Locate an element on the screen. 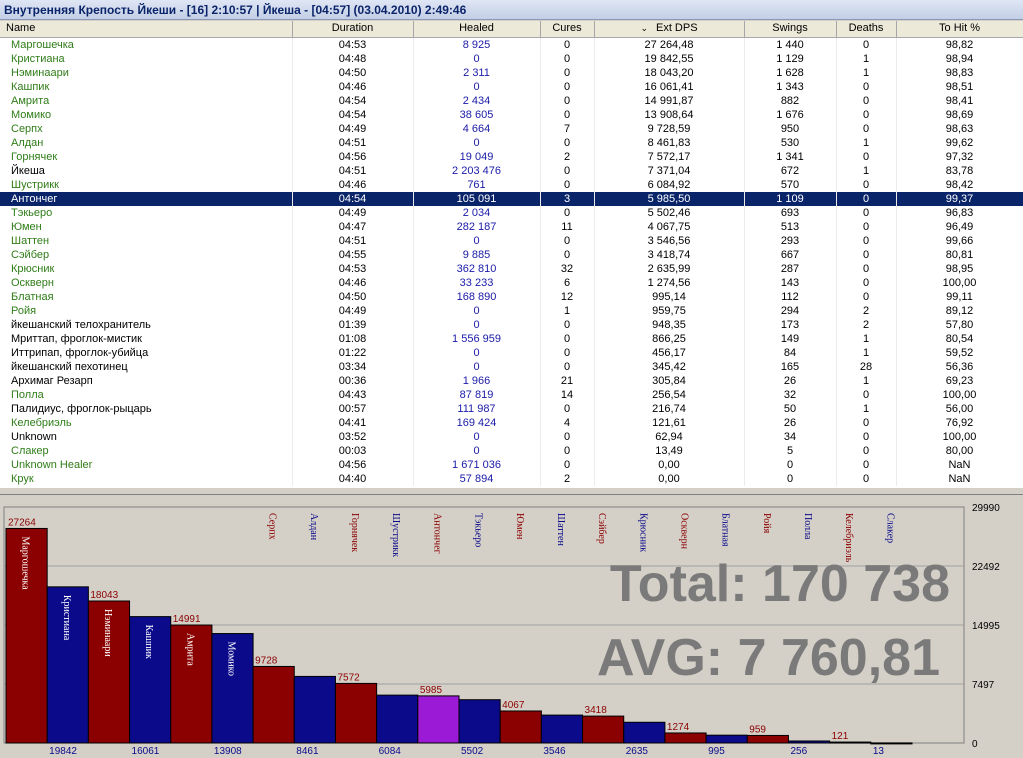  table-row: Оскверн 04:46 33 233 6 1 274,56 143 0 100,00 is located at coordinates (511, 282).